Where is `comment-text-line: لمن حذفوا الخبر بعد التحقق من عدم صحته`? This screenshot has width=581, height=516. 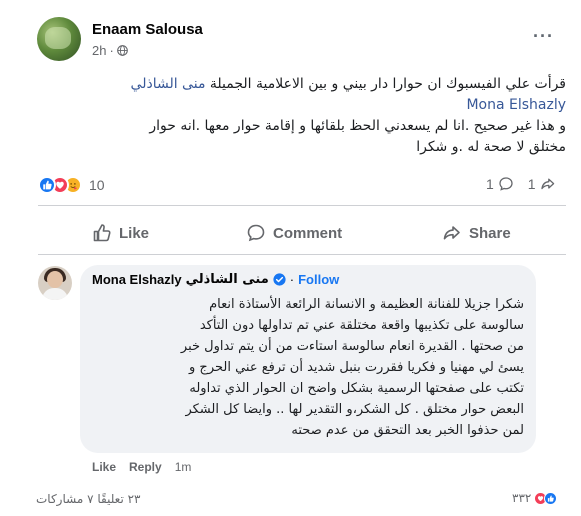
comment-text-line: لمن حذفوا الخبر بعد التحقق من عدم صحته is located at coordinates (407, 430).